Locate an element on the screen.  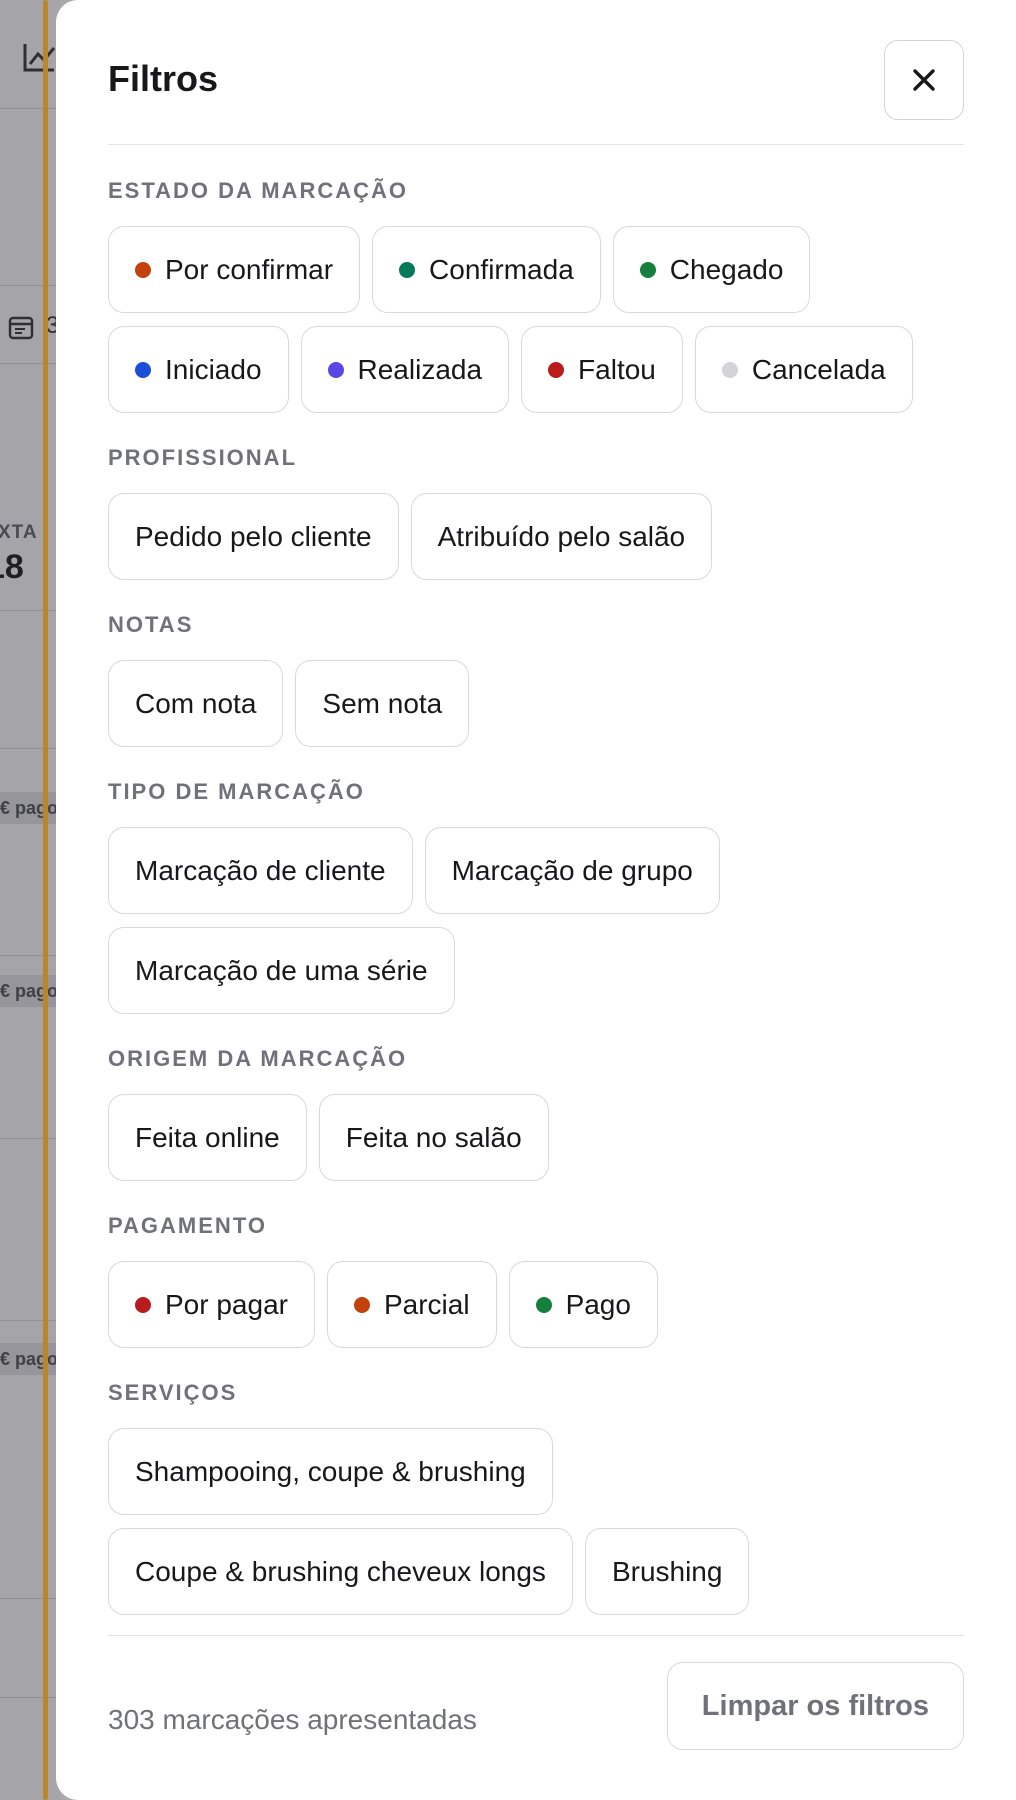
chip-label: Parcial is located at coordinates (426, 1304).